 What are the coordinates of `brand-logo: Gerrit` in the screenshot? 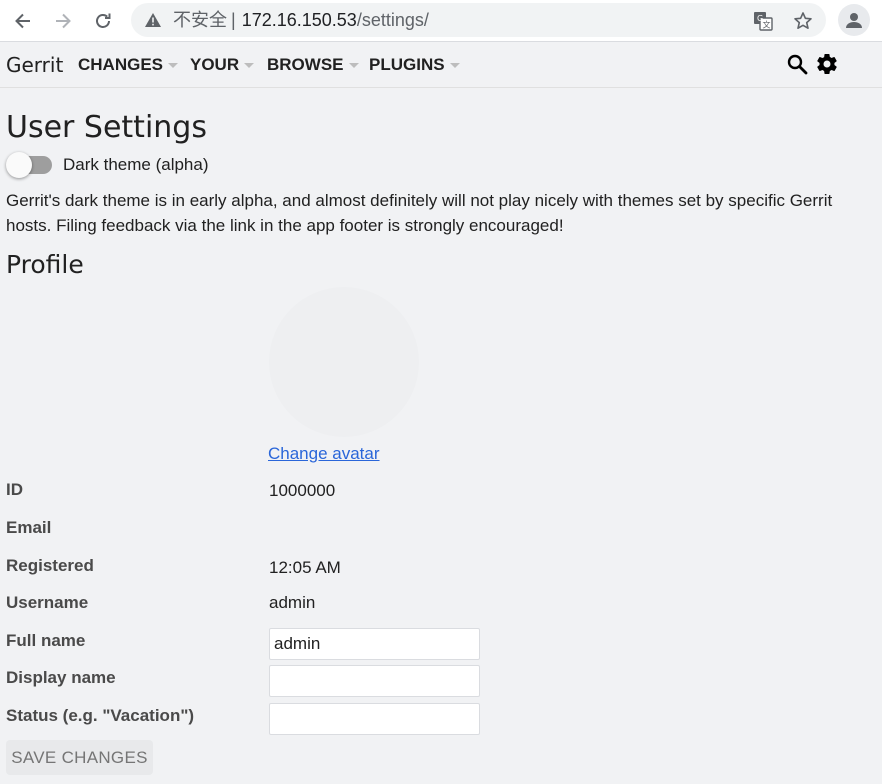 It's located at (34, 65).